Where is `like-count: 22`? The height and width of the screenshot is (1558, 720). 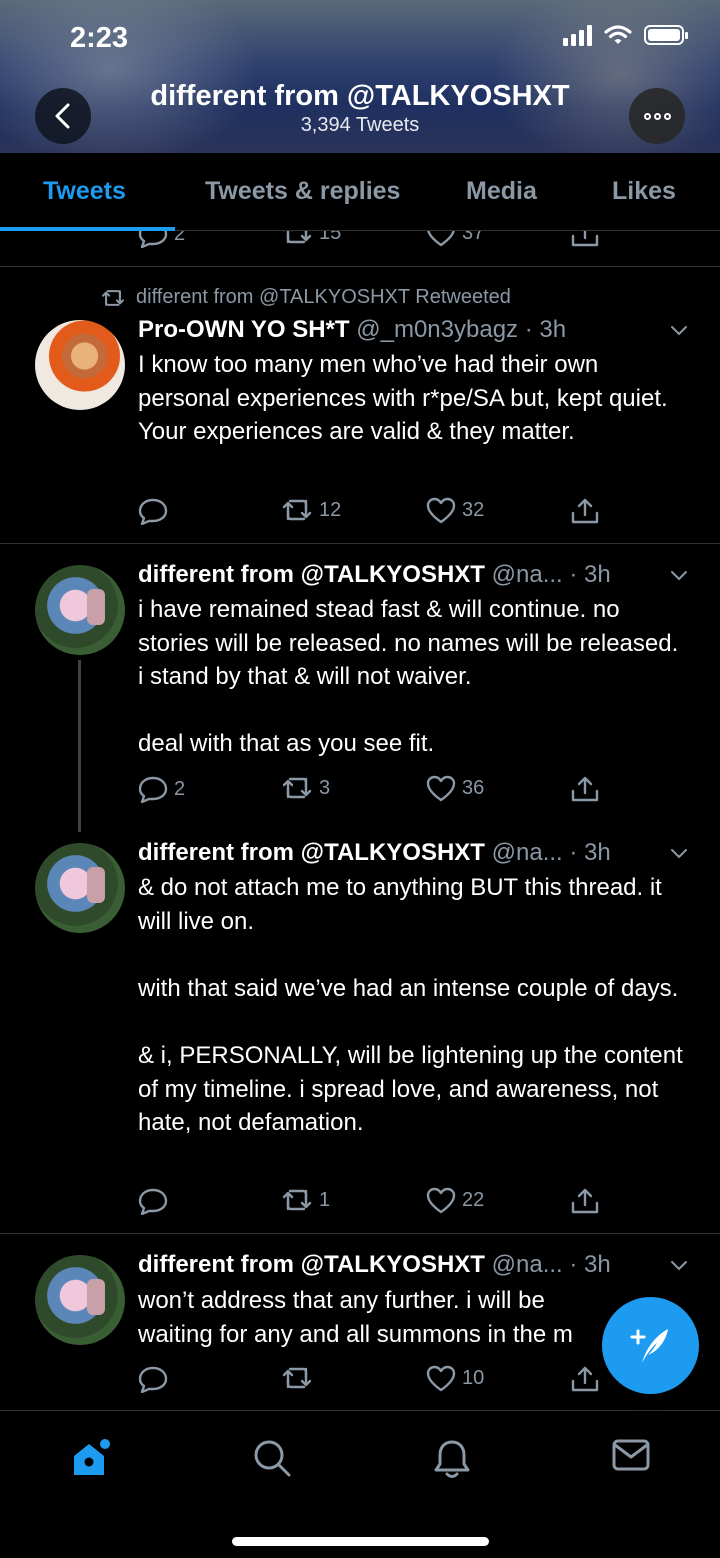 like-count: 22 is located at coordinates (473, 1200).